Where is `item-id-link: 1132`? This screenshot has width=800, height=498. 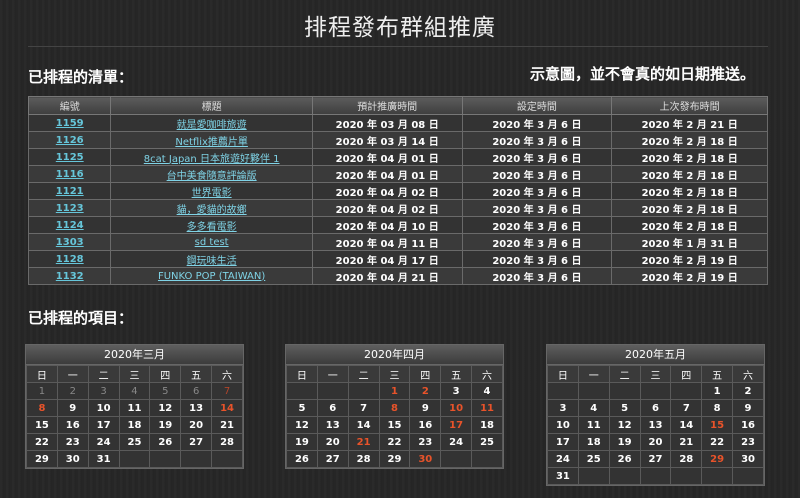
item-id-link: 1132 is located at coordinates (70, 276).